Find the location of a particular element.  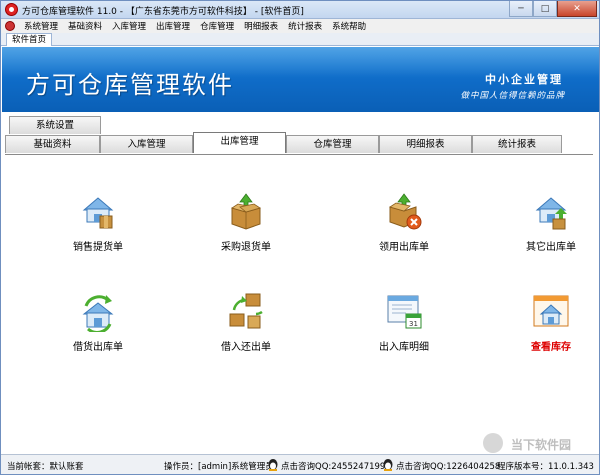

tile-label: 出入库明细 is located at coordinates (404, 347).